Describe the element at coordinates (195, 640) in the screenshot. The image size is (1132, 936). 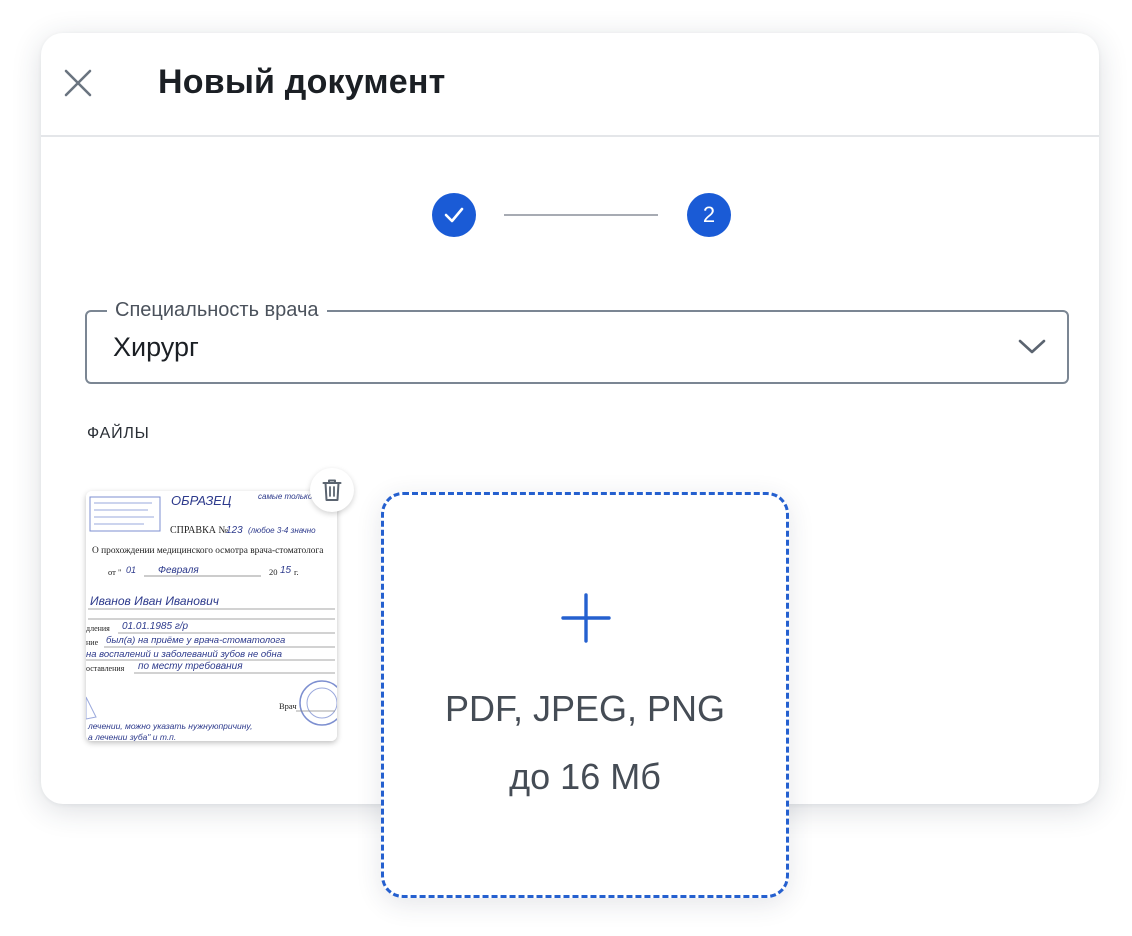
I see `visit-value: был(а) на приёме у врача-стоматолога` at that location.